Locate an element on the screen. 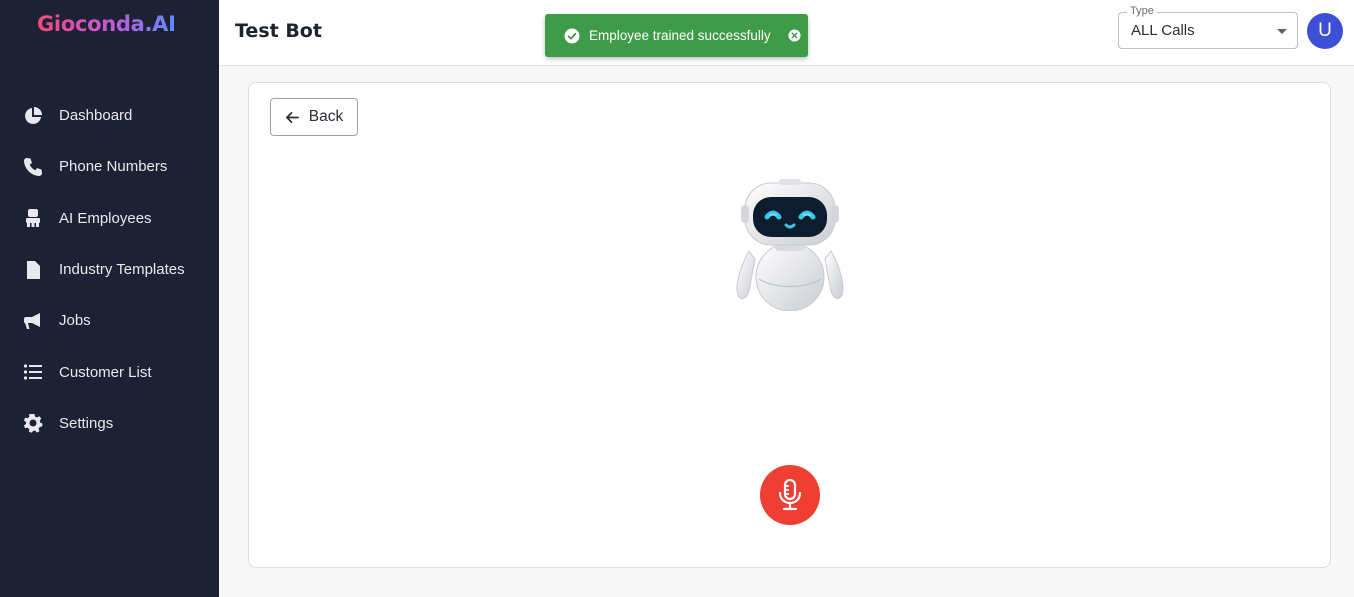  success-toast: Employee trained successfully is located at coordinates (676, 35).